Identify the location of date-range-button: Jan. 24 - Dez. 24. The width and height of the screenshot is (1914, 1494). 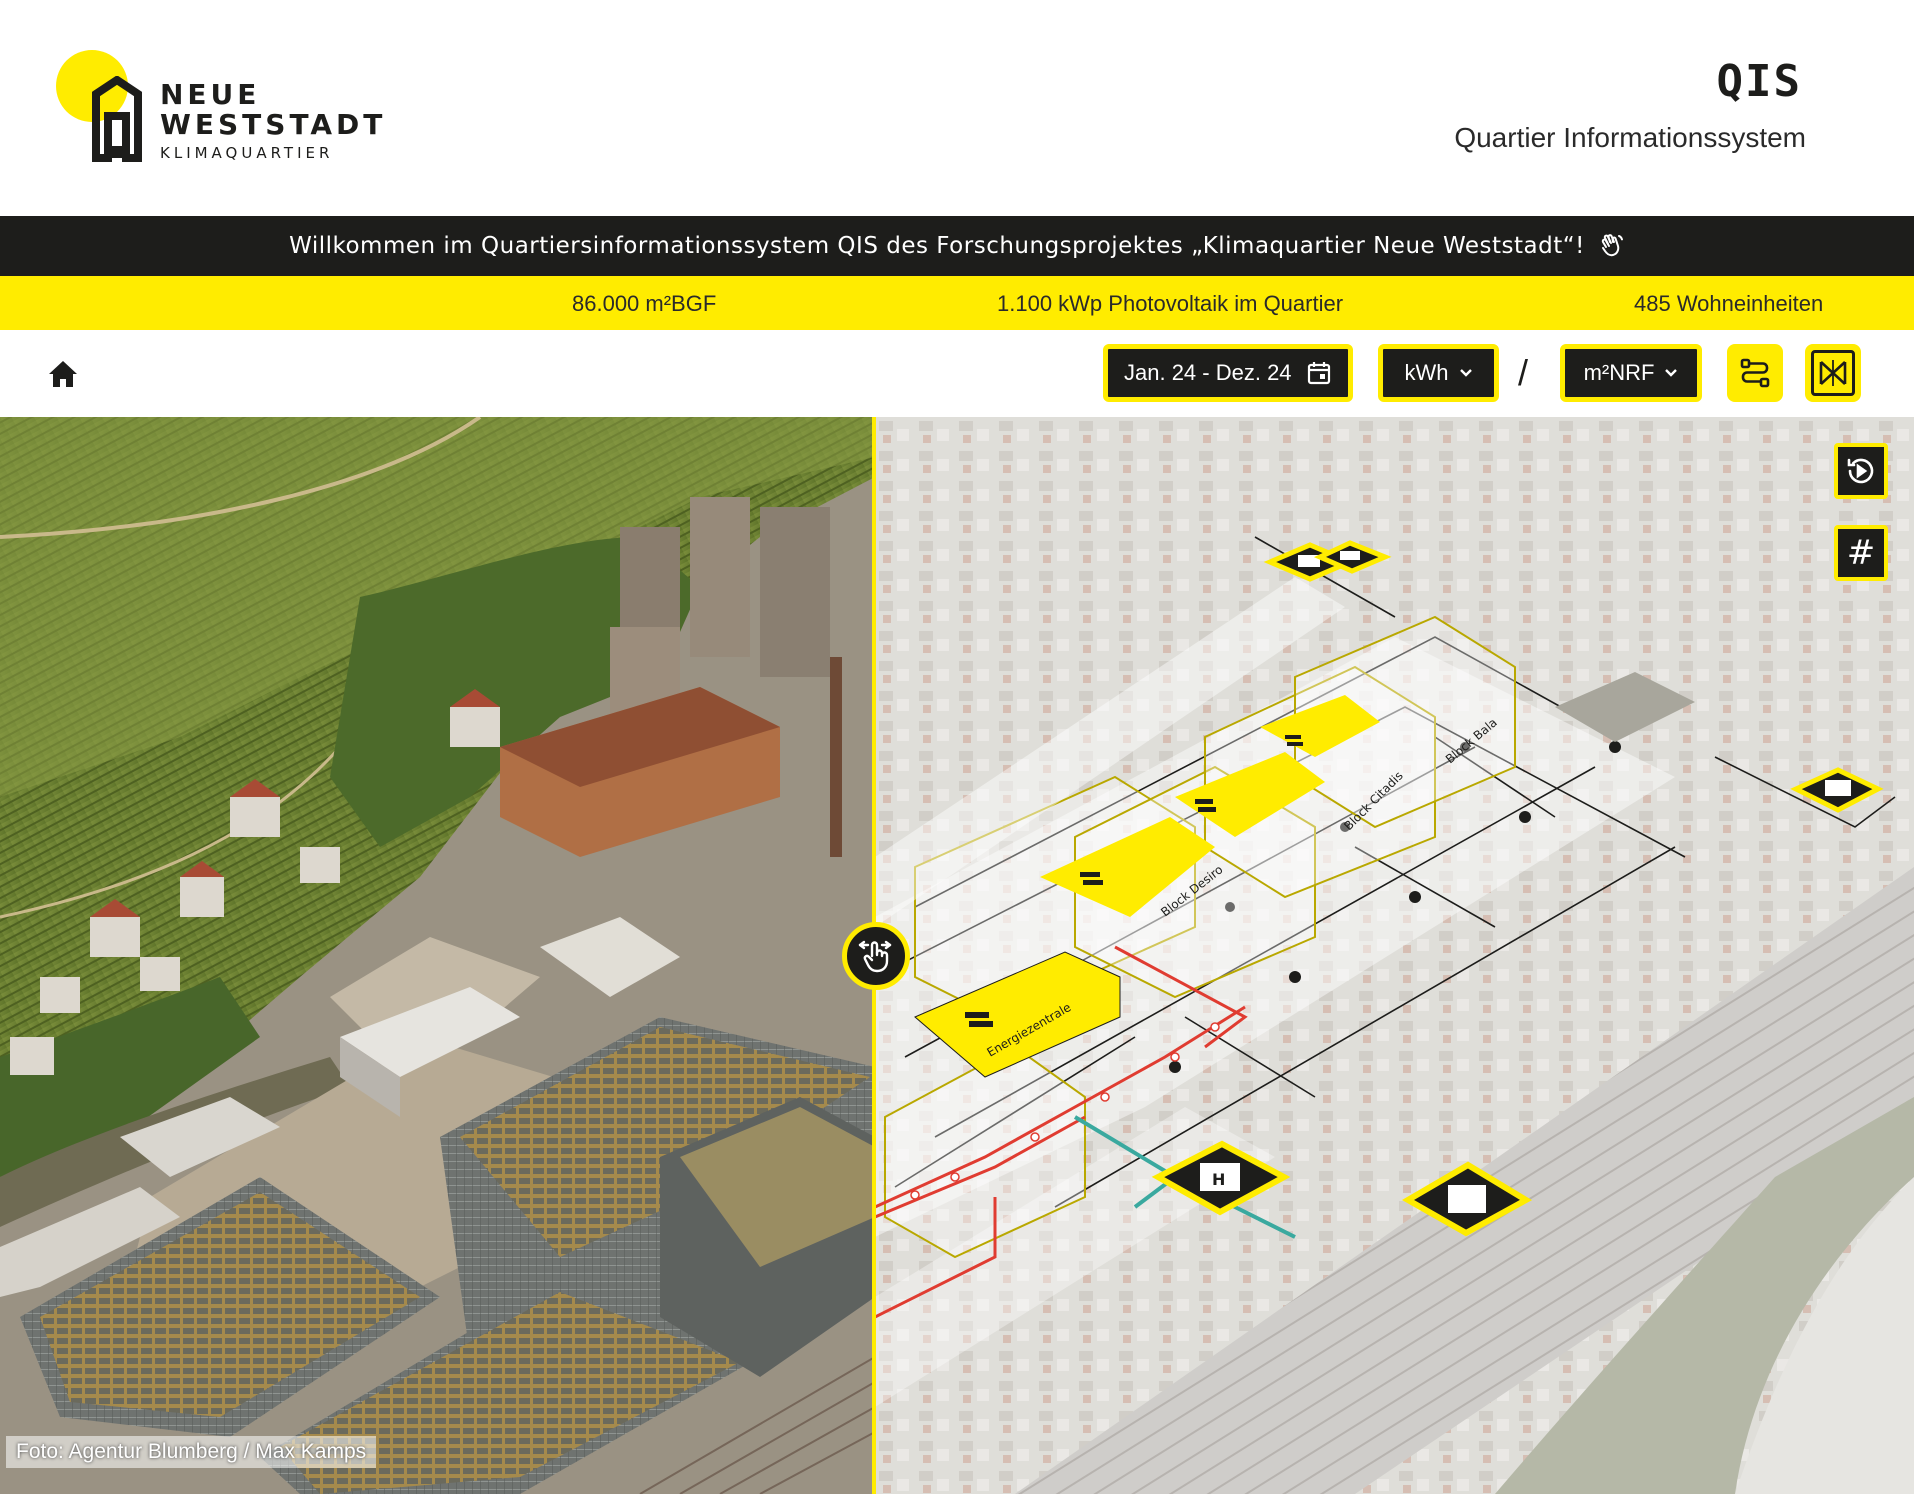
(1228, 373).